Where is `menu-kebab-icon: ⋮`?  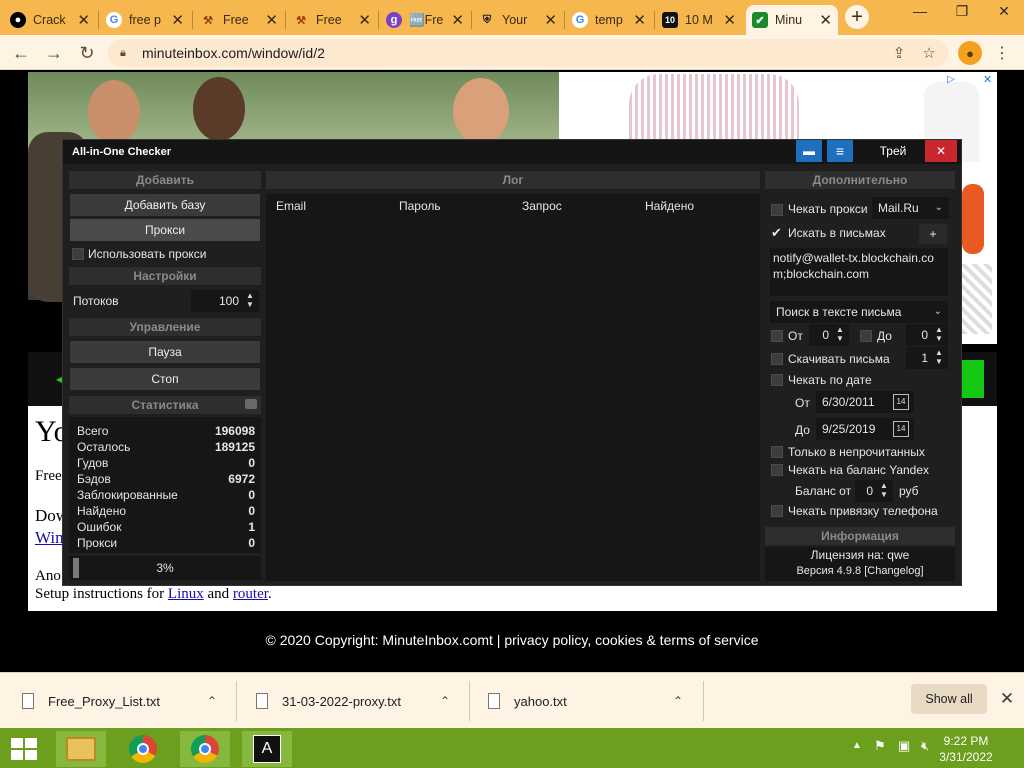
menu-kebab-icon: ⋮ is located at coordinates (1002, 53).